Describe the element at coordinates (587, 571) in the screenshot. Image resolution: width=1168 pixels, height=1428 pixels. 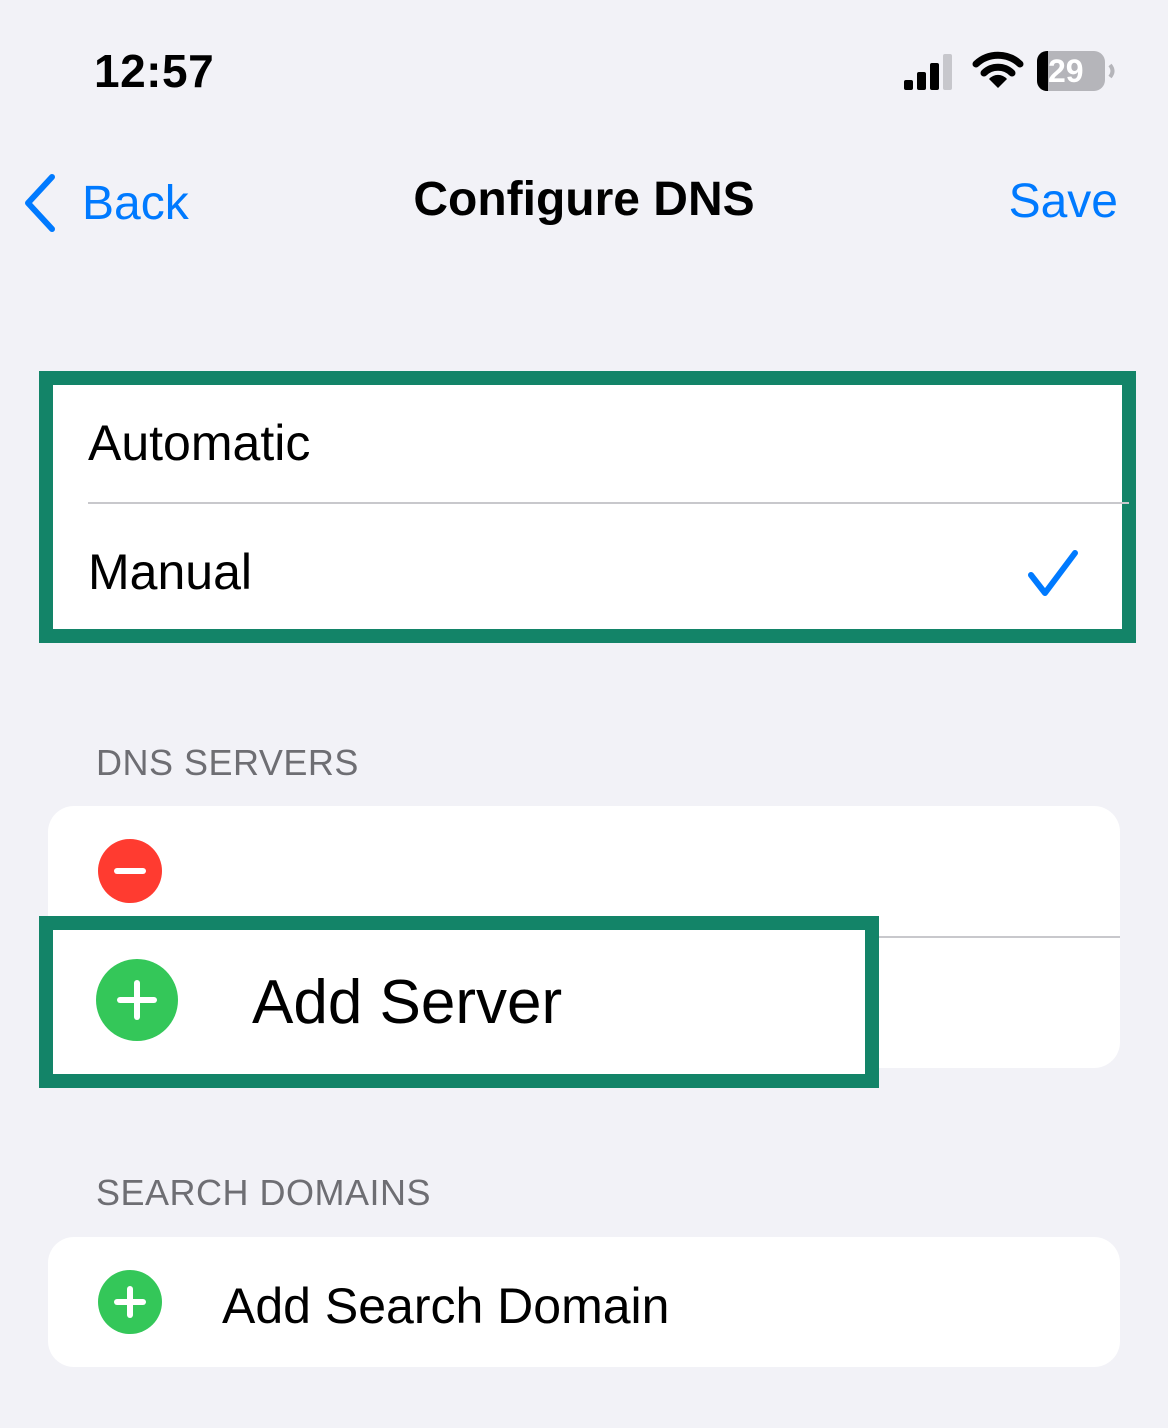
I see `mode-option-manual: Manual` at that location.